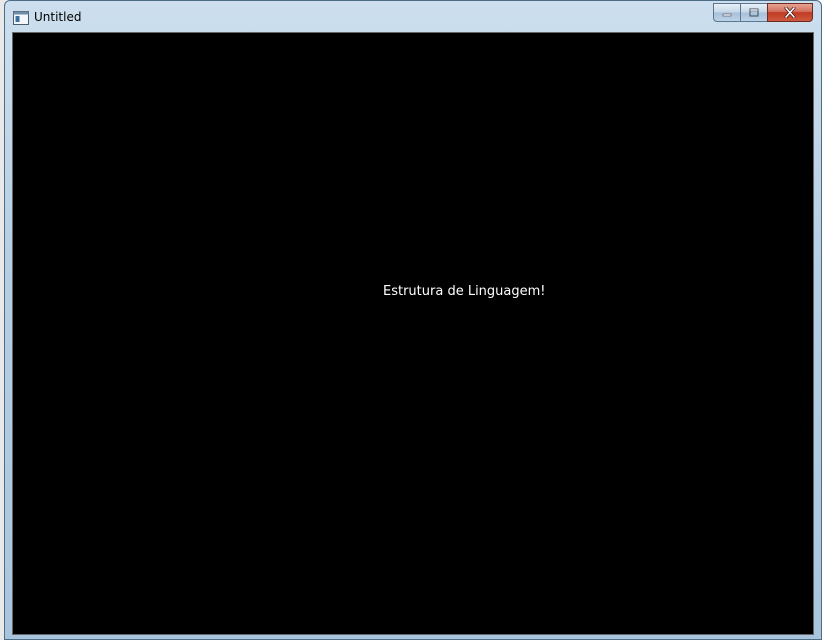 The width and height of the screenshot is (824, 640). I want to click on maximize-icon, so click(754, 12).